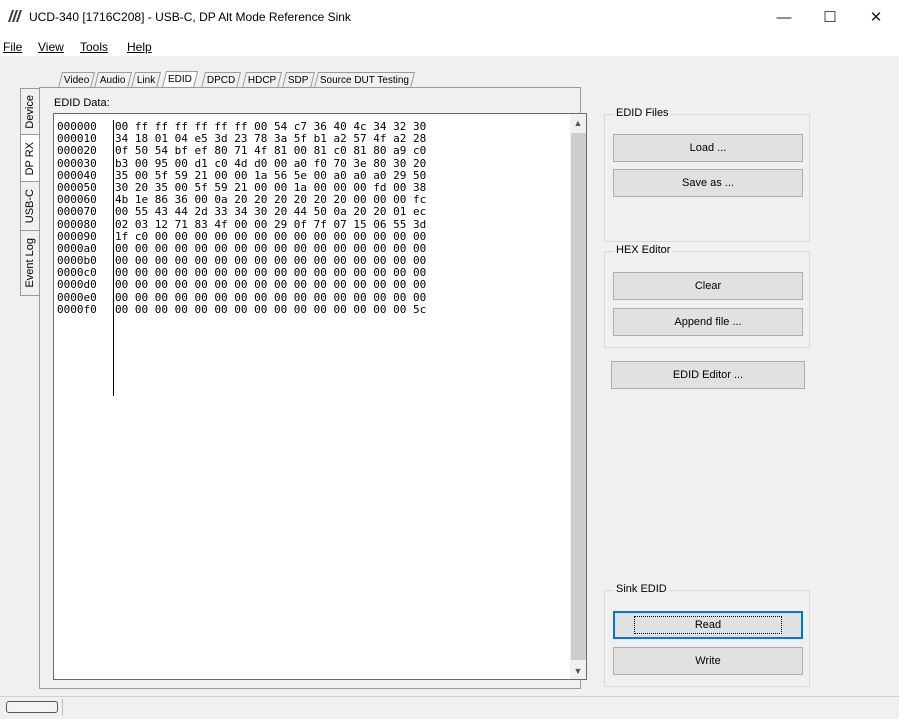 The image size is (899, 719). I want to click on side-tab-event-log: Event Log, so click(29, 263).